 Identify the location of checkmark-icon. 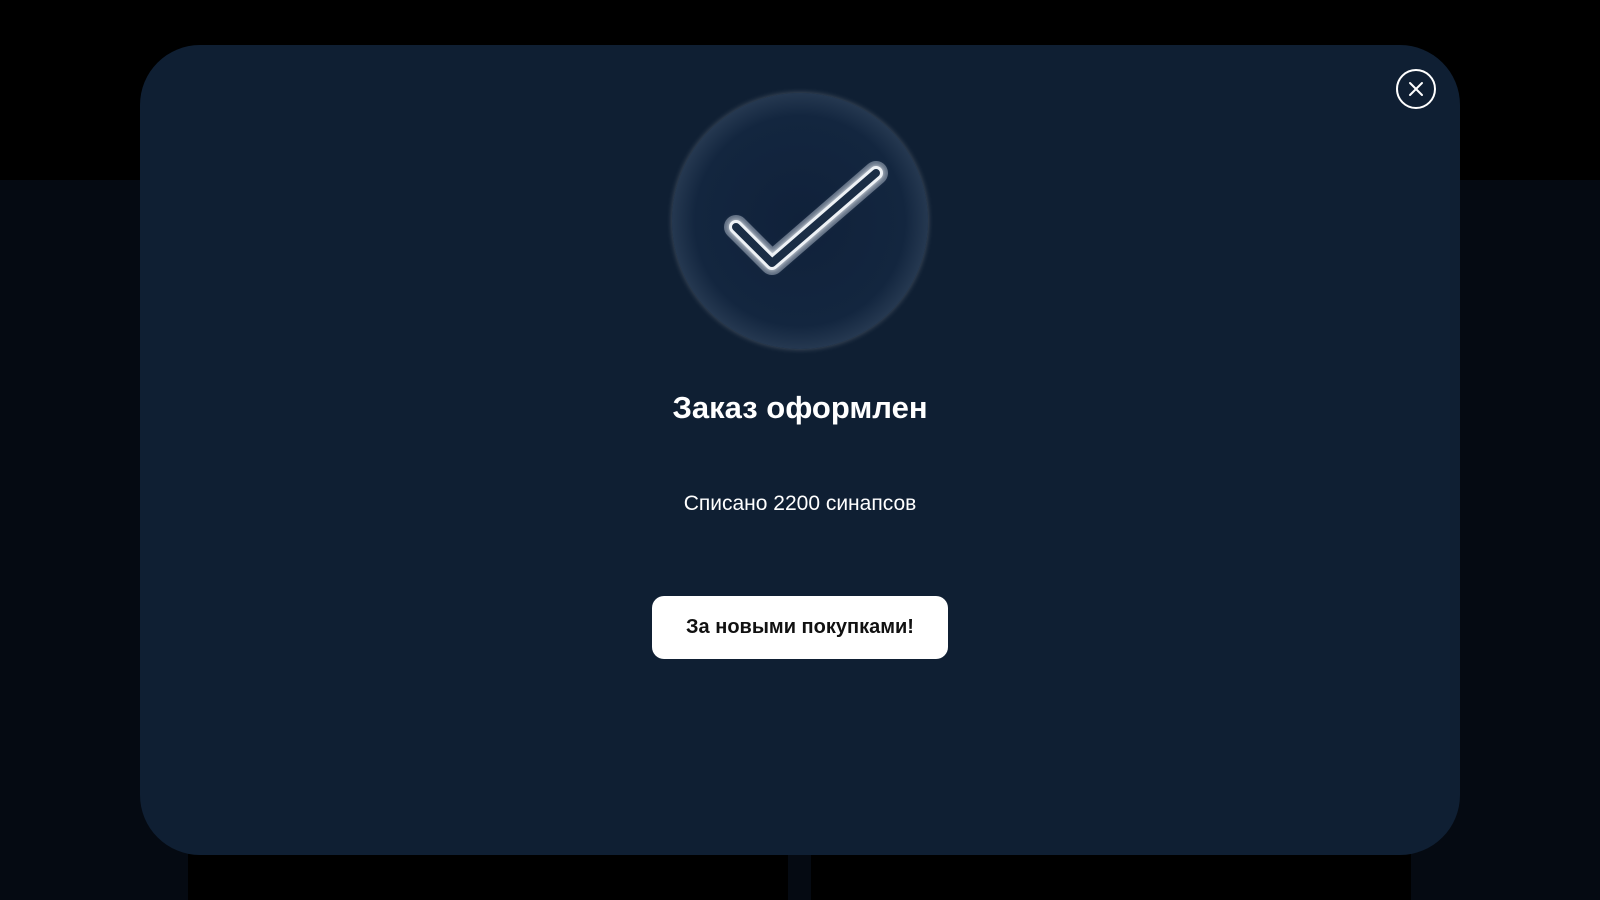
(806, 218).